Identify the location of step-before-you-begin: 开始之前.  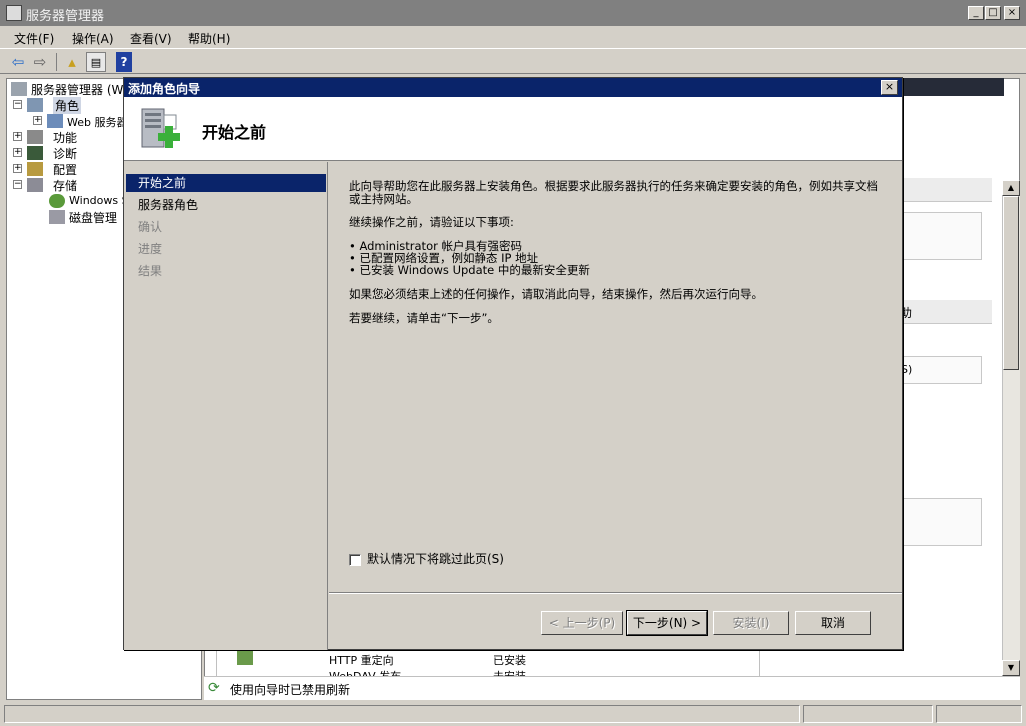
(226, 183).